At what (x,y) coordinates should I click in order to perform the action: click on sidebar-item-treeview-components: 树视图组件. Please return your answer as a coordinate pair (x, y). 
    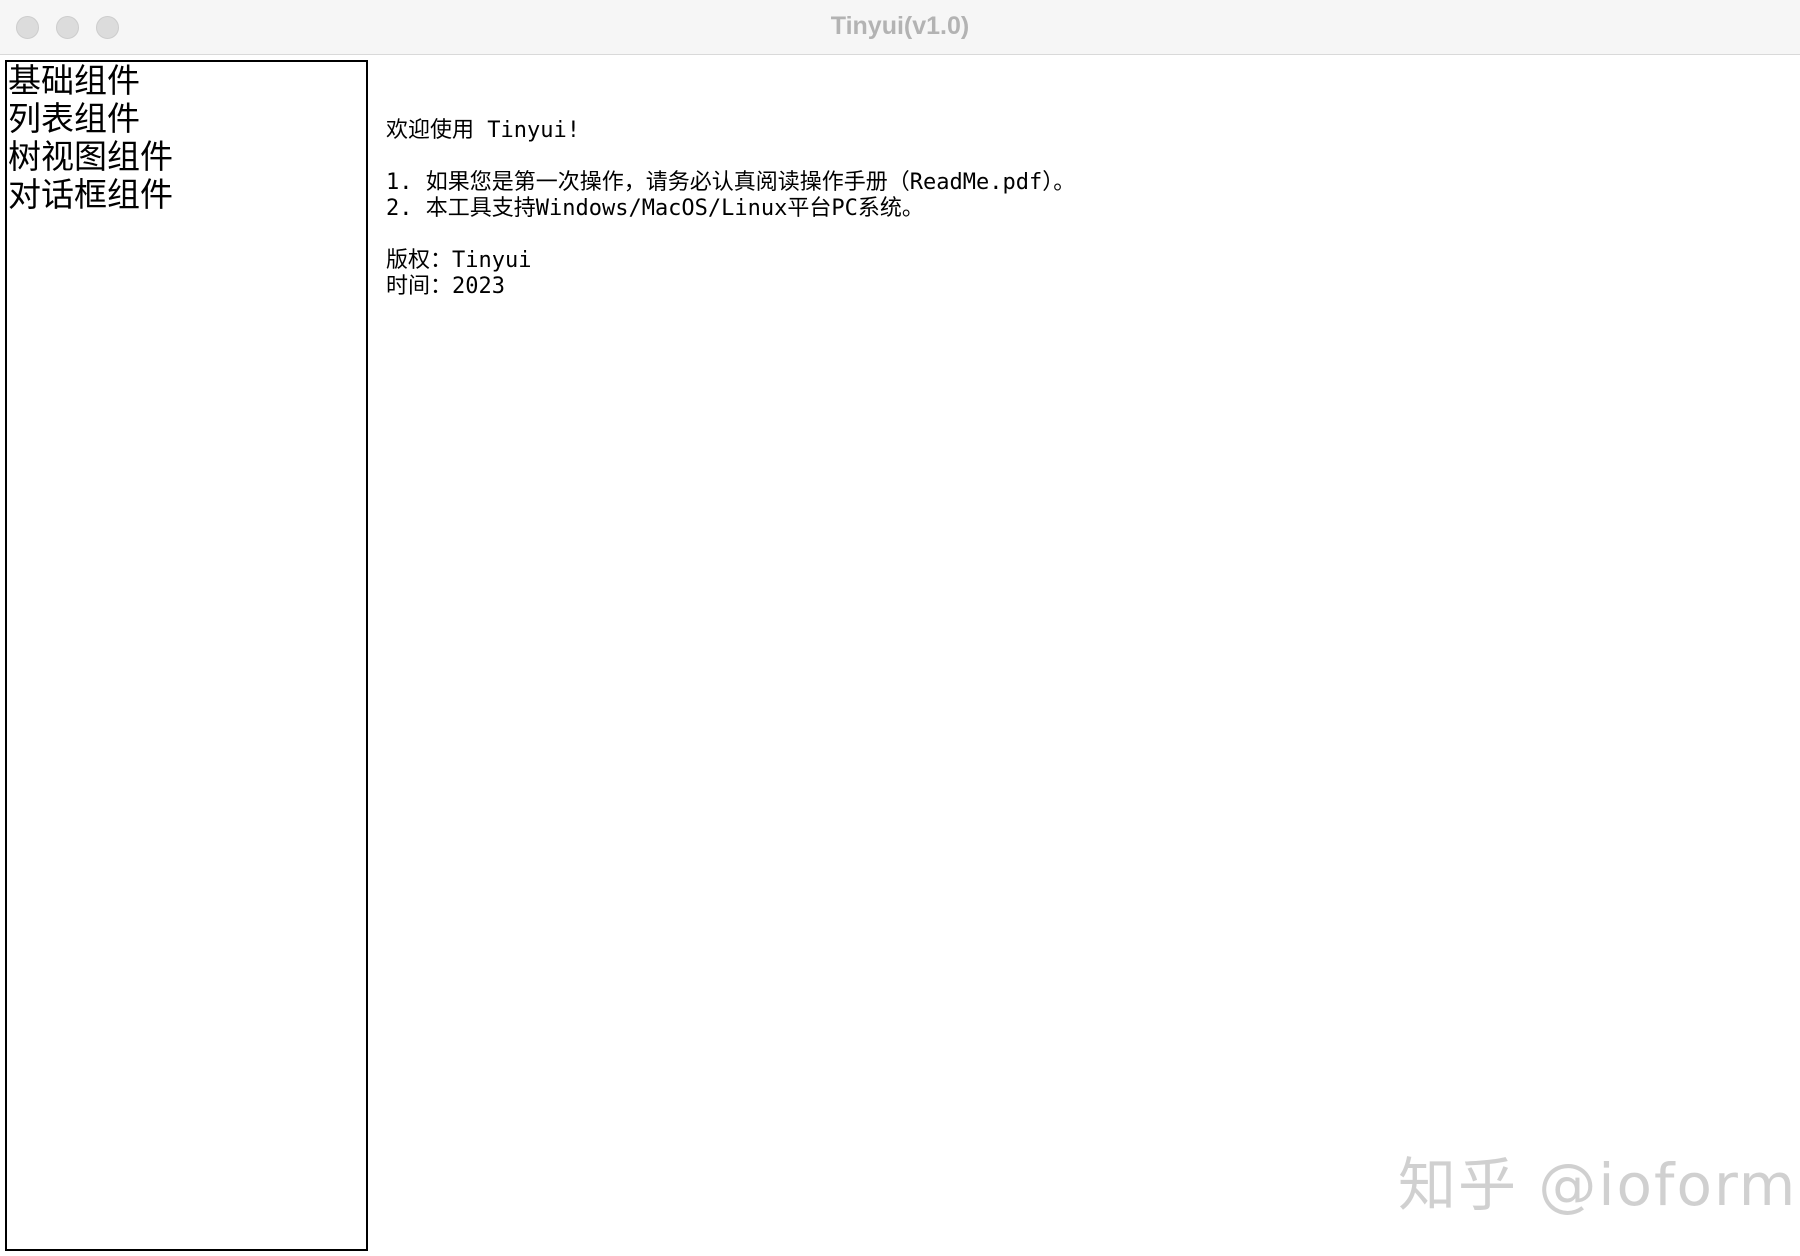
    Looking at the image, I should click on (186, 157).